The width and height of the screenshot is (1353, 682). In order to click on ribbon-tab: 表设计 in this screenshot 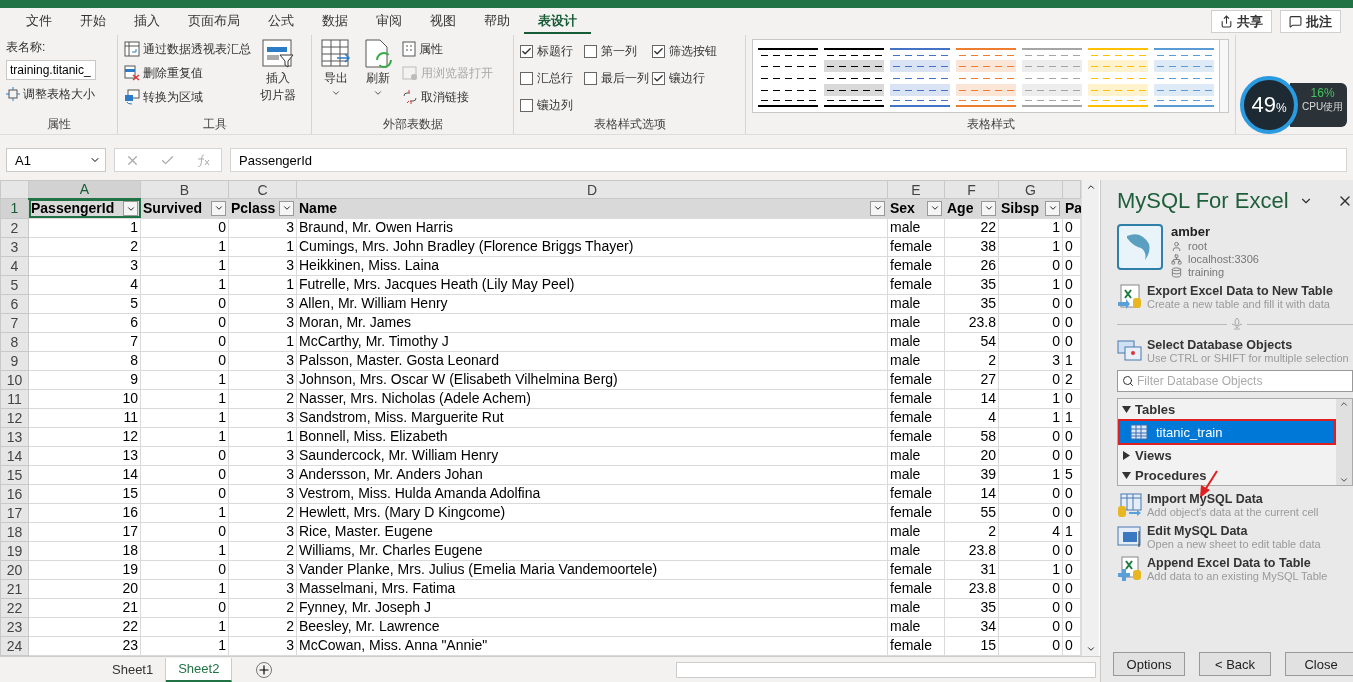, I will do `click(557, 21)`.